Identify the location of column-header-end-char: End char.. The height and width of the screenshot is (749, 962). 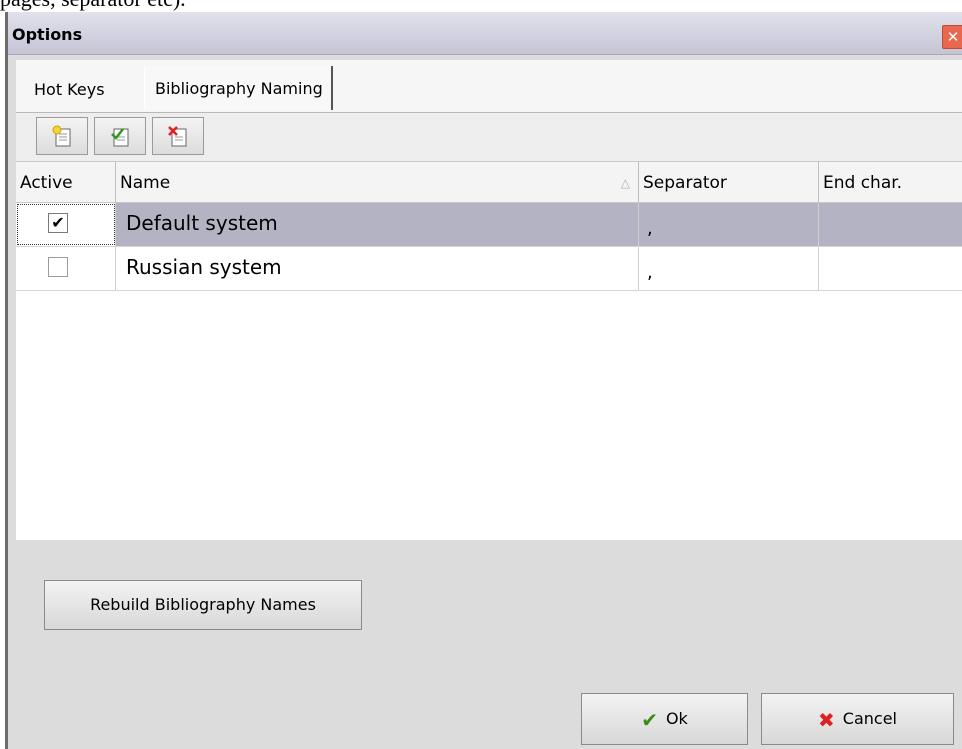
(890, 182).